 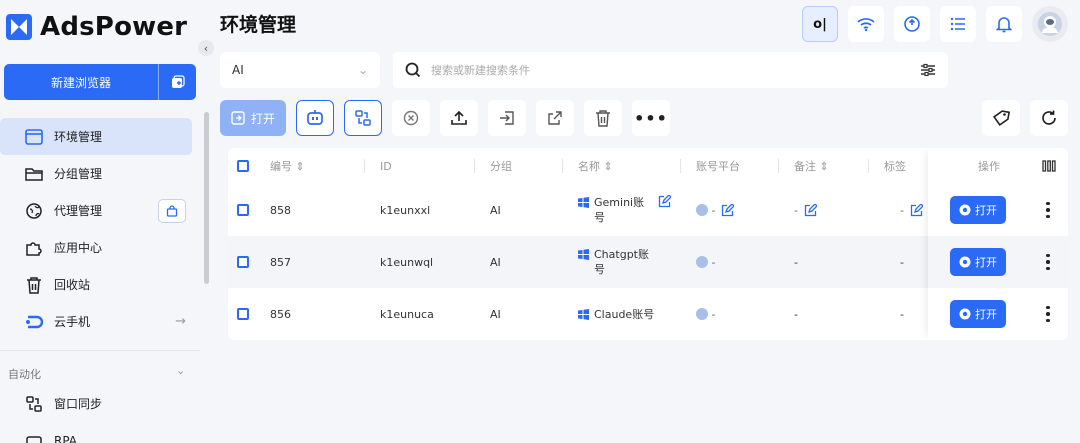 What do you see at coordinates (180, 370) in the screenshot?
I see `chevron-down-icon: ⌄` at bounding box center [180, 370].